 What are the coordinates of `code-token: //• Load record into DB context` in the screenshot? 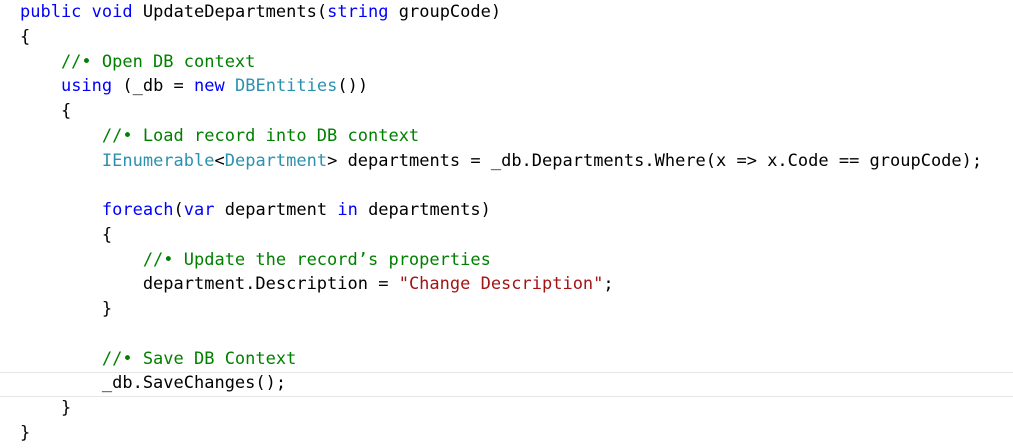 It's located at (220, 135).